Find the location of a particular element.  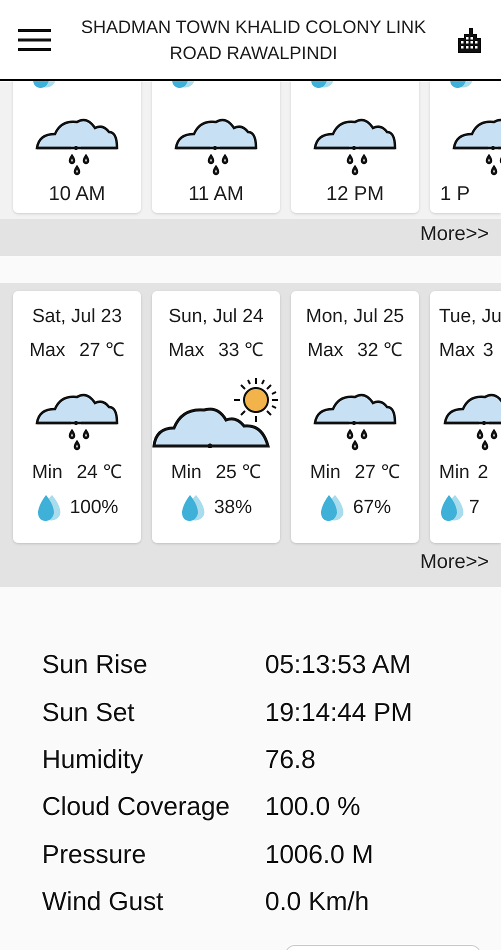

min-temp: 24 ℃ is located at coordinates (99, 473).